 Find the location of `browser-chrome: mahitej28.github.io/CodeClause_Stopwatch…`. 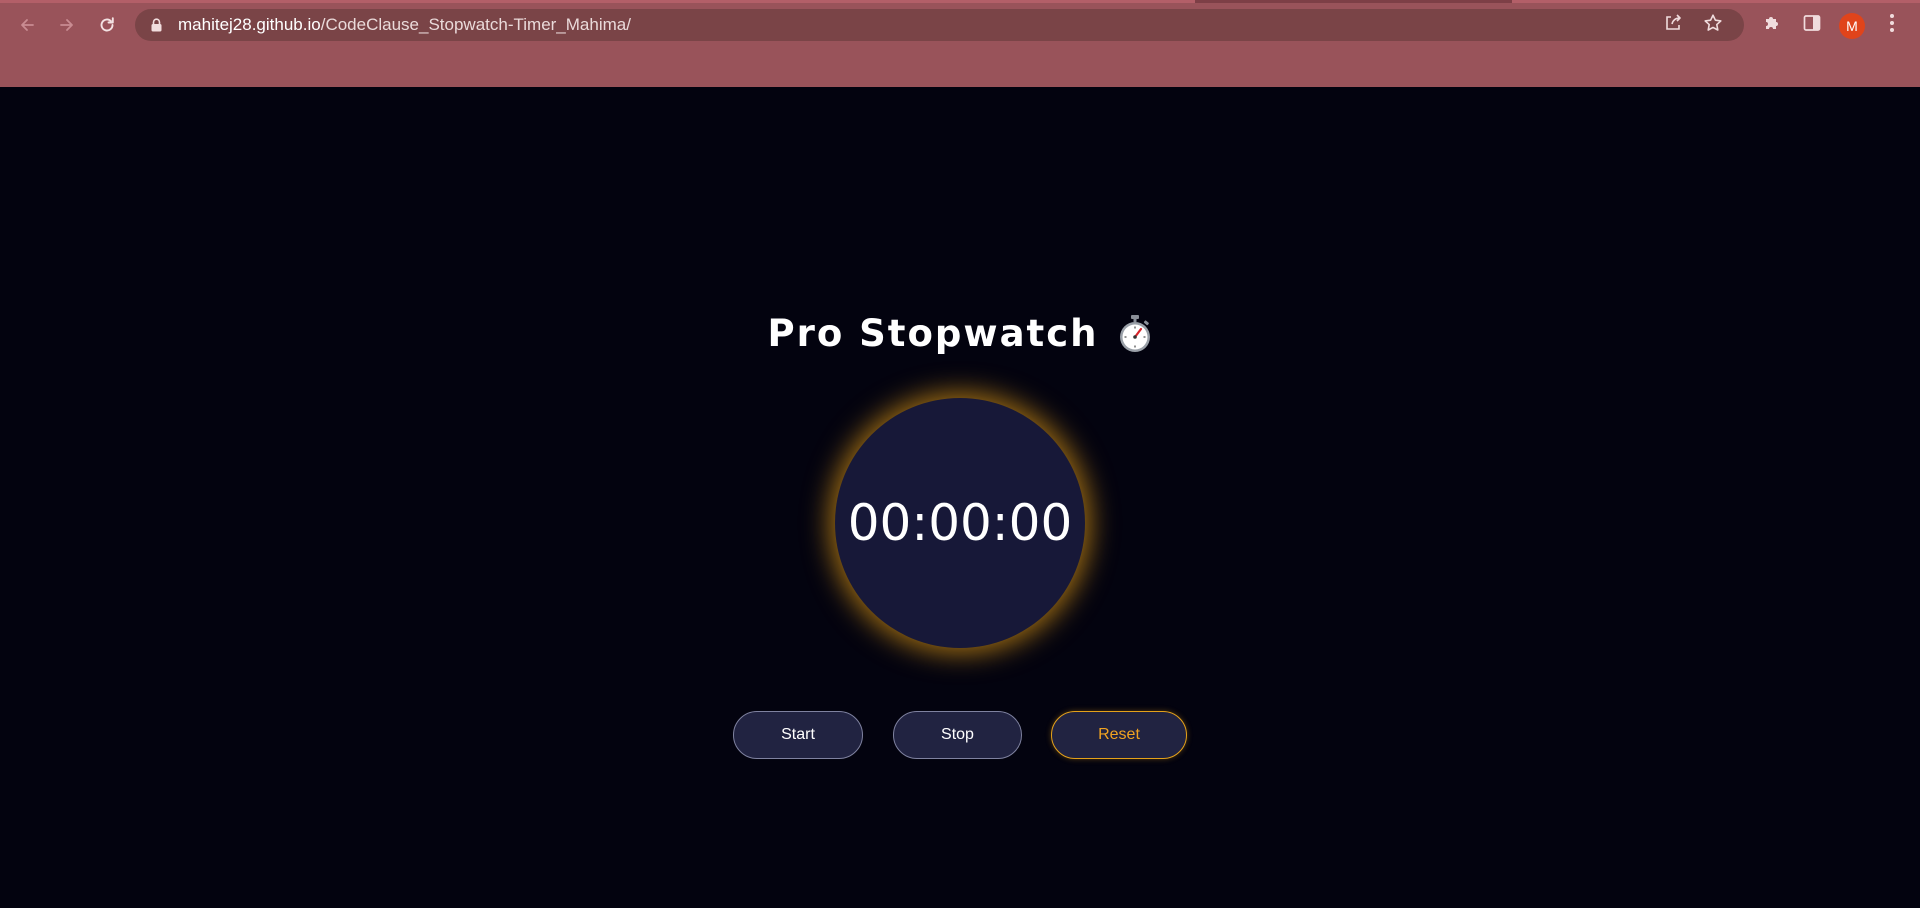

browser-chrome: mahitej28.github.io/CodeClause_Stopwatch… is located at coordinates (960, 43).